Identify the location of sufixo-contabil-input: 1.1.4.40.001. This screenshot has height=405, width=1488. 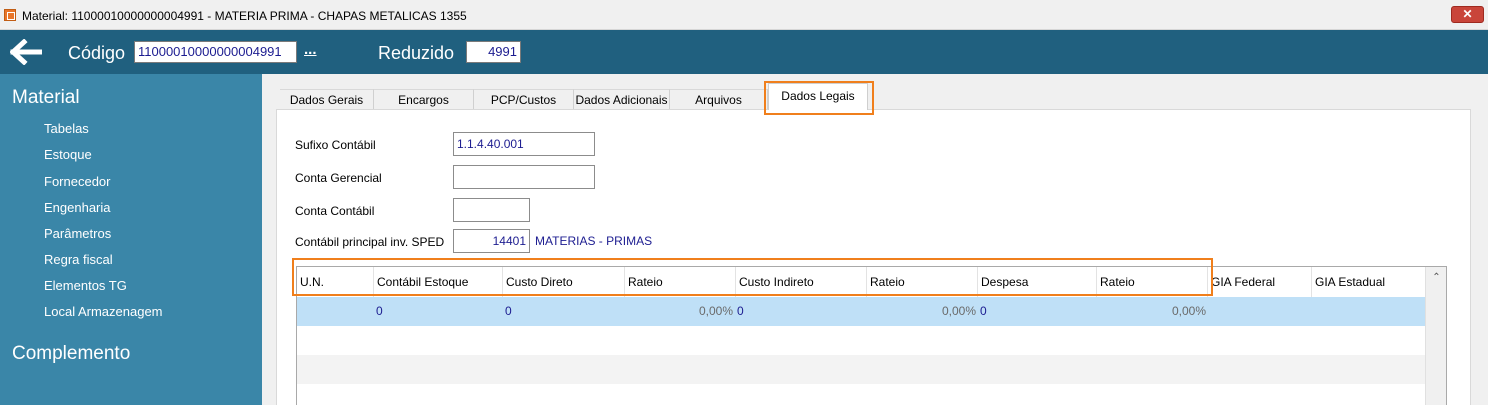
(524, 144).